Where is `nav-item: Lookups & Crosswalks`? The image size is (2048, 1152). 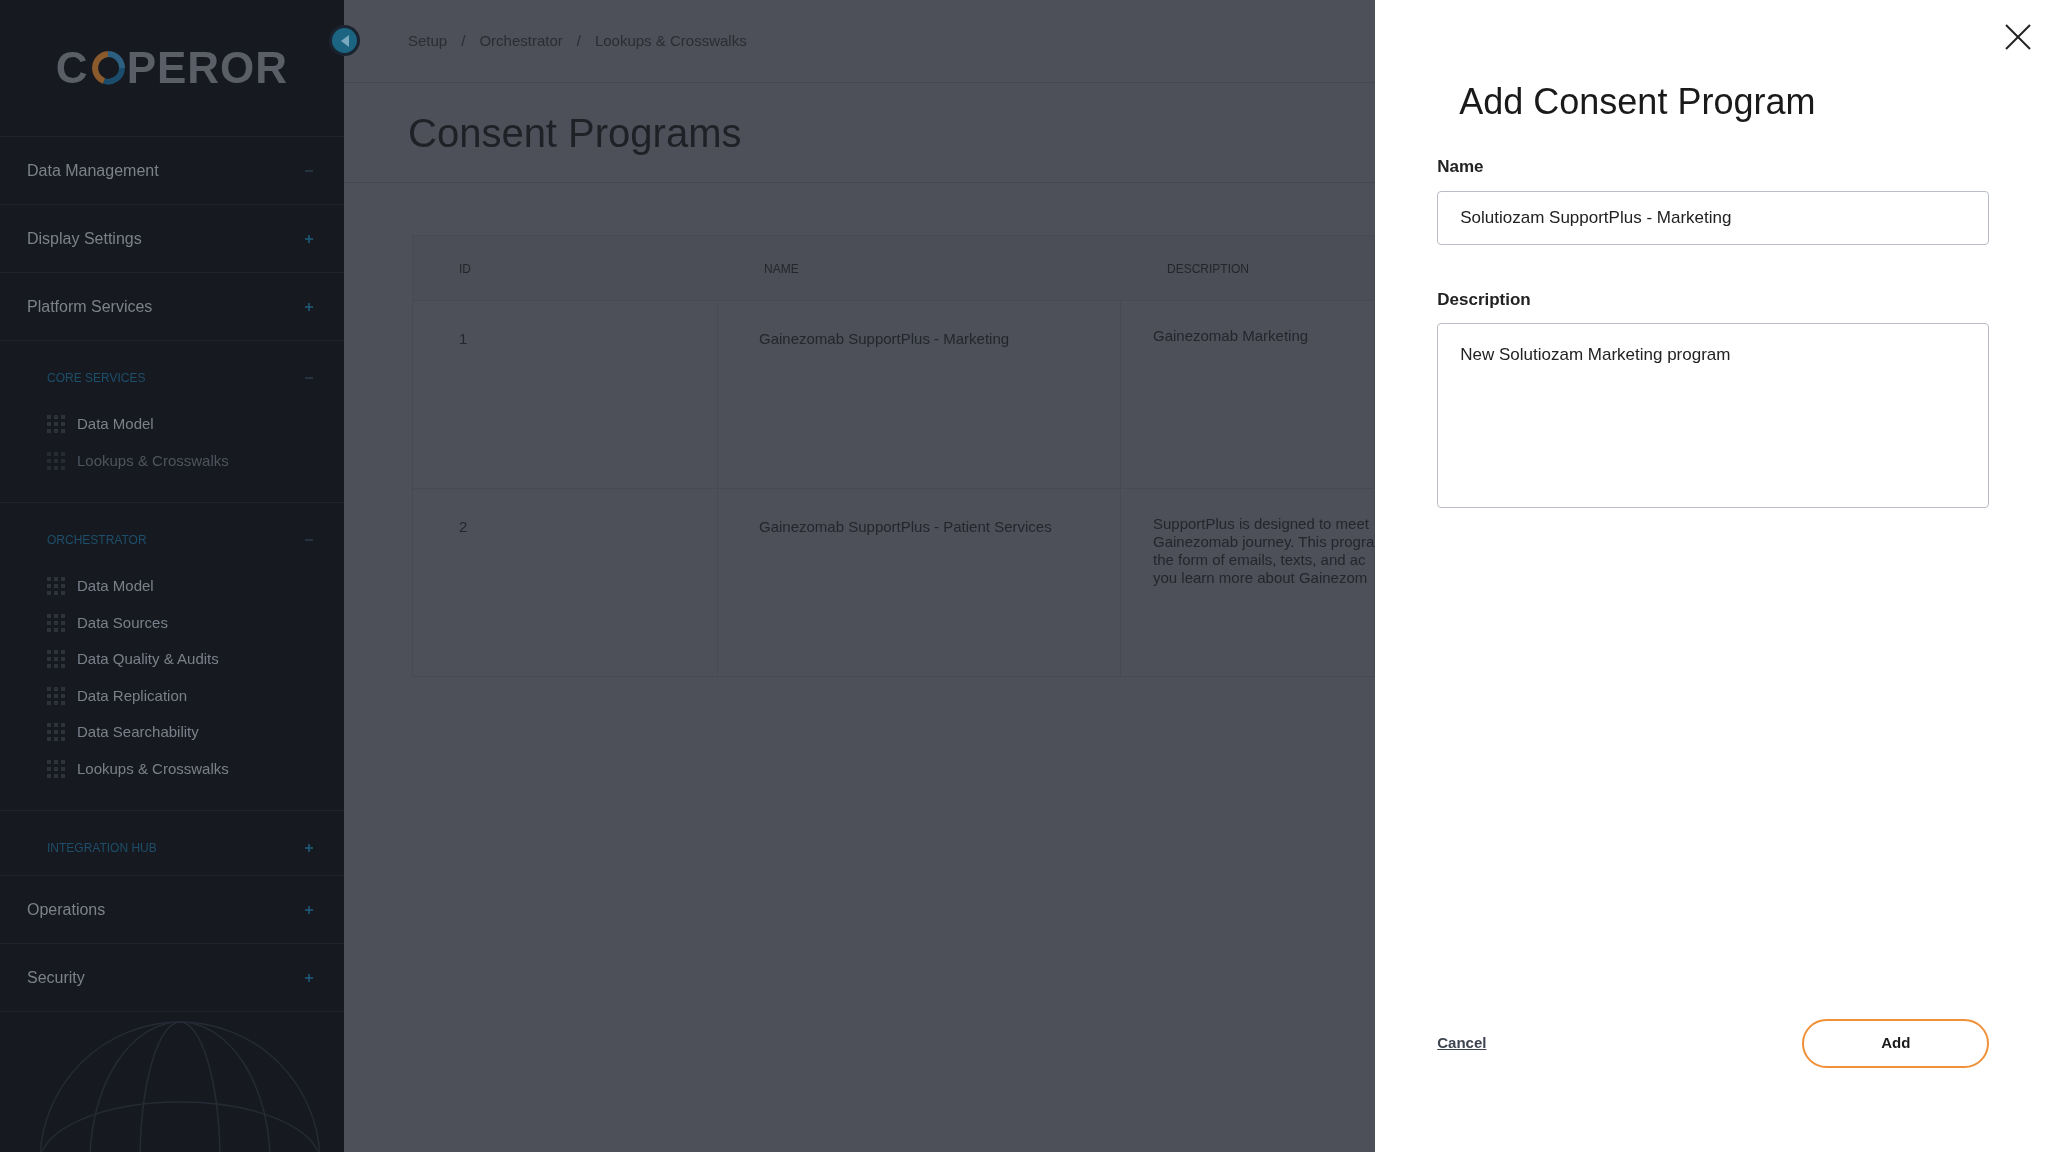
nav-item: Lookups & Crosswalks is located at coordinates (153, 768).